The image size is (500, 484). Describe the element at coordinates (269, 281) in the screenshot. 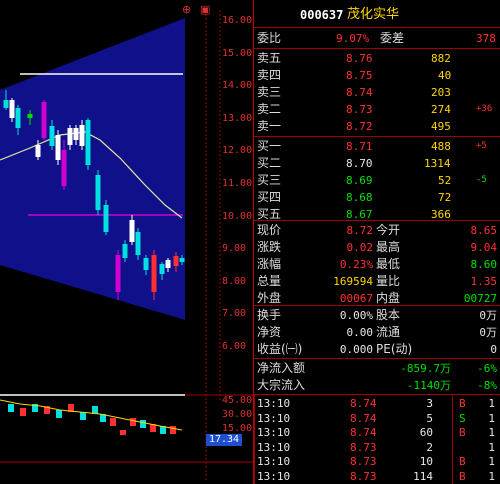

I see `quote-label: 总量` at that location.